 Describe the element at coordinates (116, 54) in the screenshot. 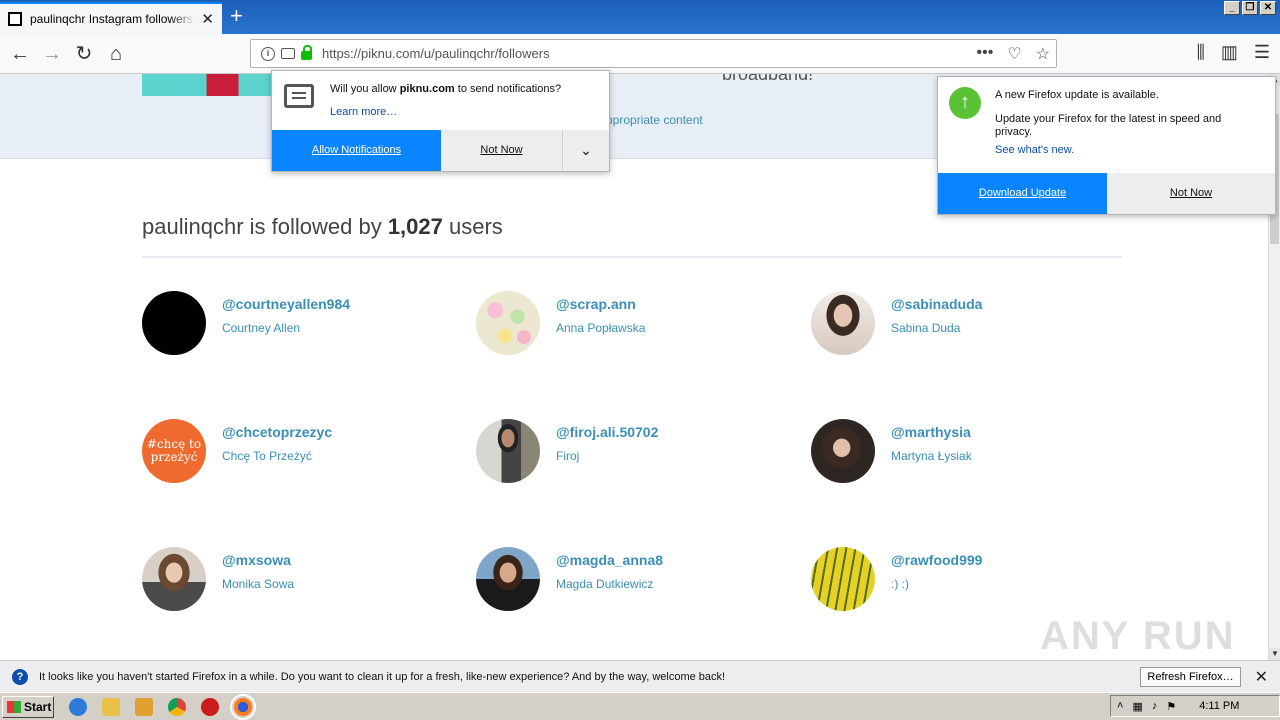

I see `home-icon: ⌂` at that location.